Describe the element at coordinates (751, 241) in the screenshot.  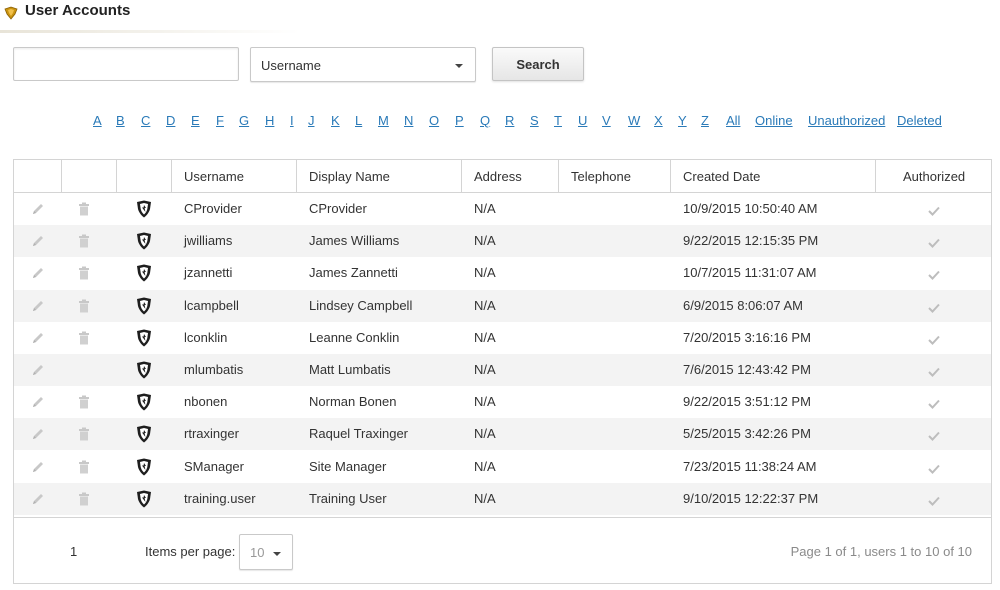
I see `created-date-cell: 9/22/2015 12:15:35 PM` at that location.